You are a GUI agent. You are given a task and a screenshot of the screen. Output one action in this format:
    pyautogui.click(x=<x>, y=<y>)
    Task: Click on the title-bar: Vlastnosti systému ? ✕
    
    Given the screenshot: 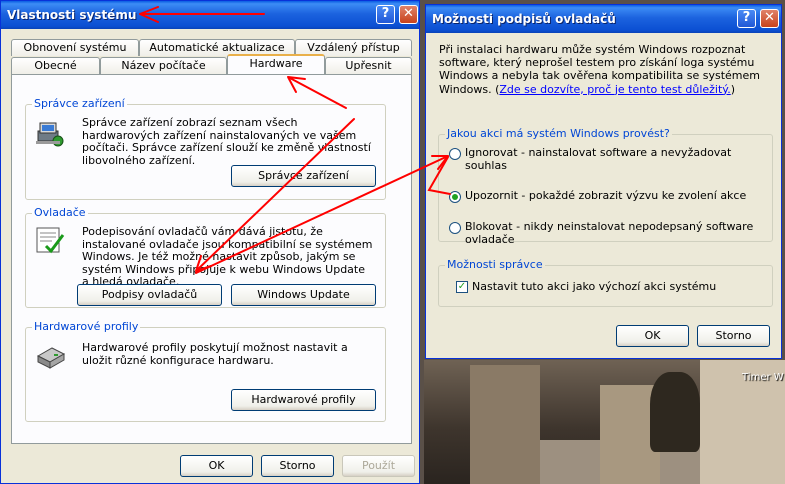 What is the action you would take?
    pyautogui.click(x=210, y=15)
    